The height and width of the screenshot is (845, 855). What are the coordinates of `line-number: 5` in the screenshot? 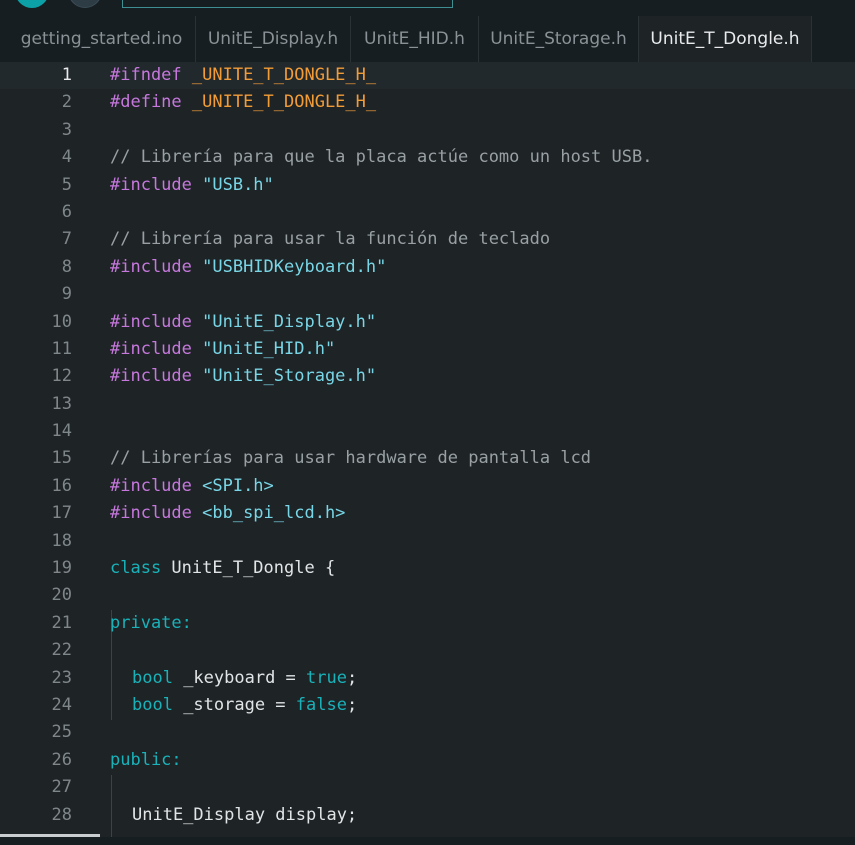 It's located at (66, 184).